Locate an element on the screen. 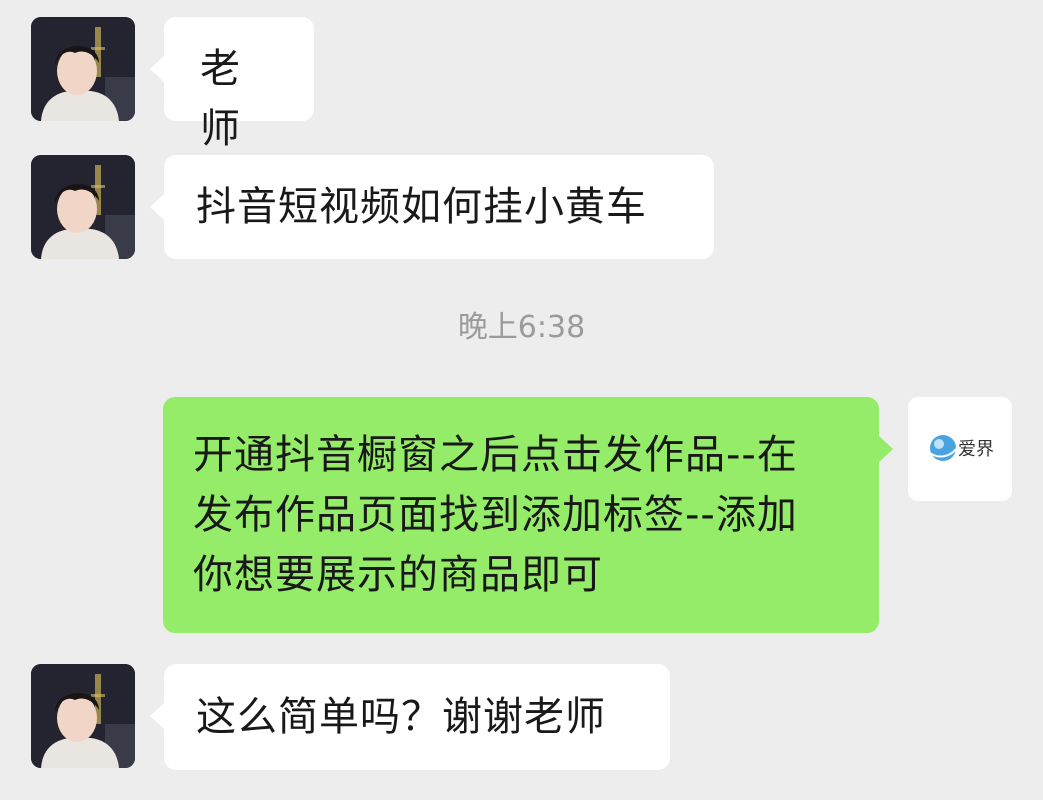  message-text-line: 开通抖音橱窗之后点击发作品--在 is located at coordinates (495, 455).